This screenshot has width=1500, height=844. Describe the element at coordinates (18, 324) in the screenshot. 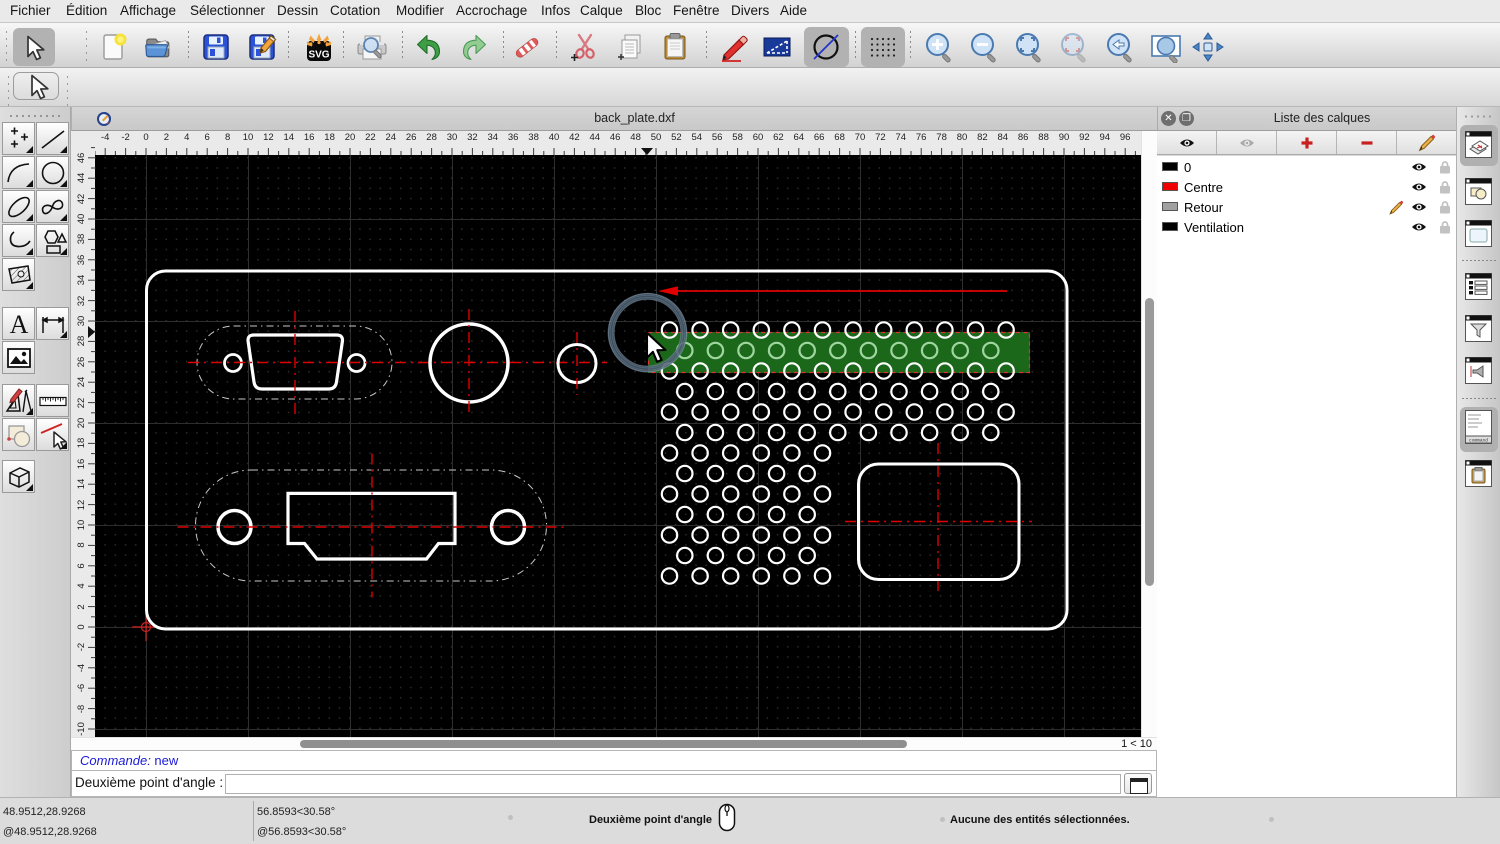

I see `svg-text: A` at that location.